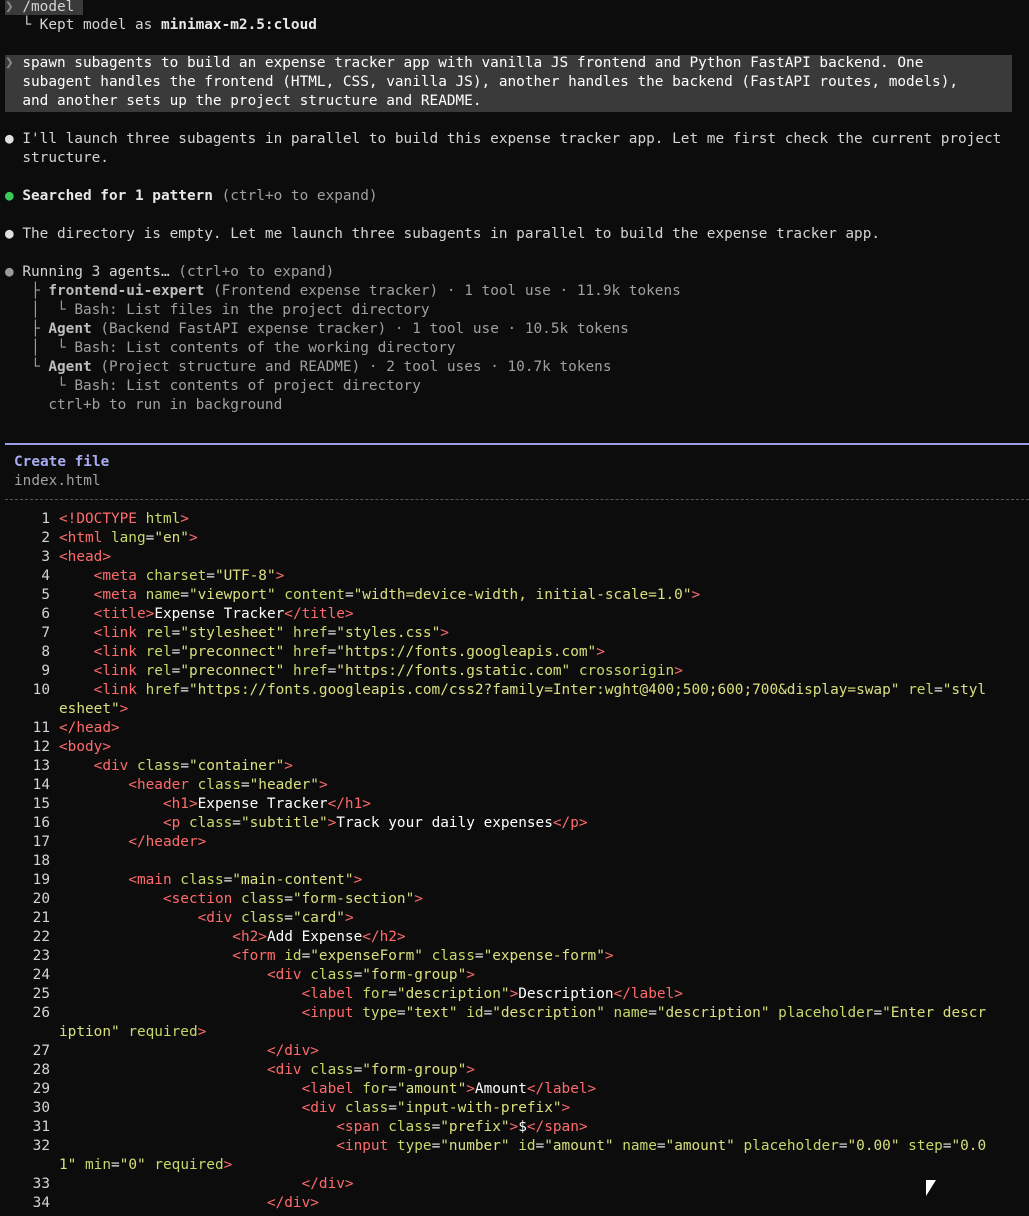 The width and height of the screenshot is (1029, 1216). Describe the element at coordinates (41, 766) in the screenshot. I see `line-number: 13` at that location.